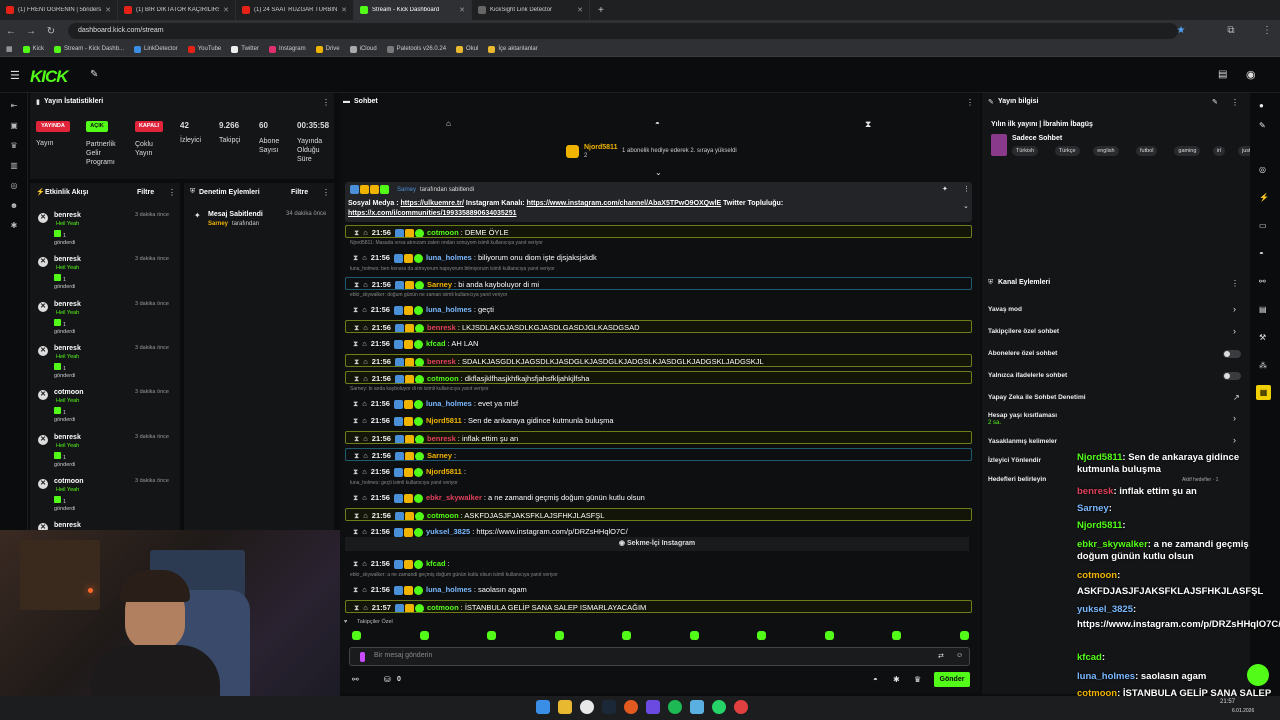 This screenshot has width=1280, height=720. I want to click on tag-chip: Türkish, so click(1025, 151).